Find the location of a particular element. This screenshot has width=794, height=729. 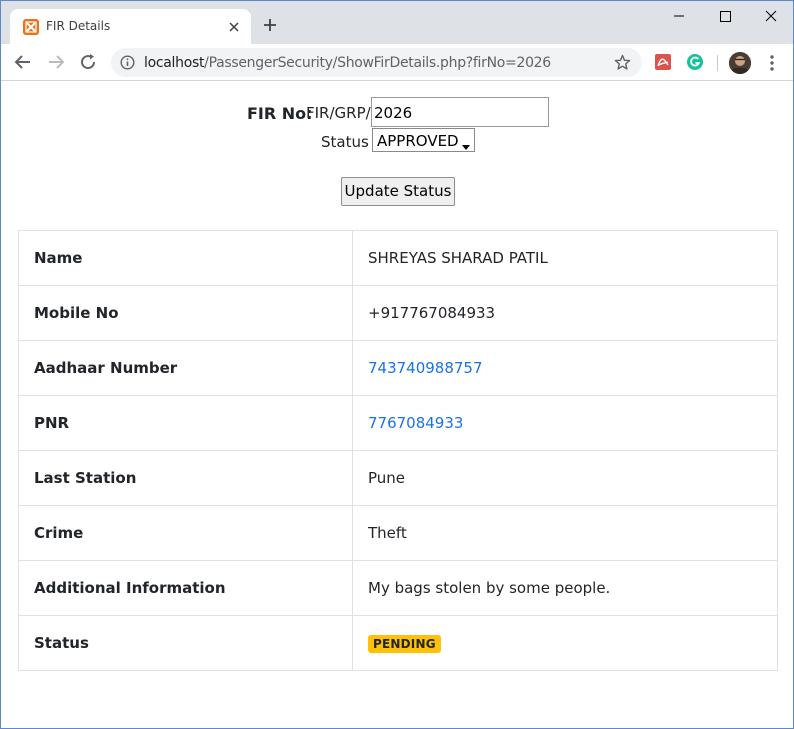

toolbar-divider is located at coordinates (717, 63).